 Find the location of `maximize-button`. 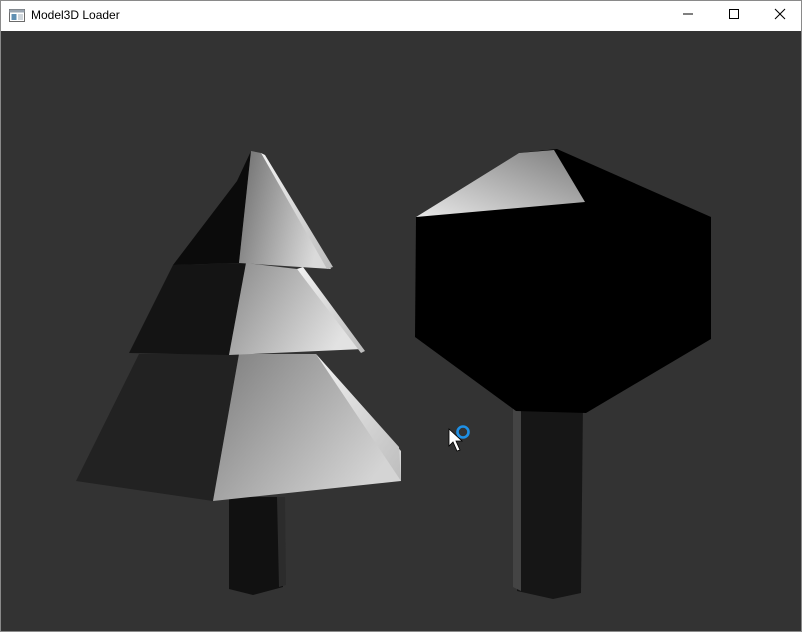

maximize-button is located at coordinates (734, 16).